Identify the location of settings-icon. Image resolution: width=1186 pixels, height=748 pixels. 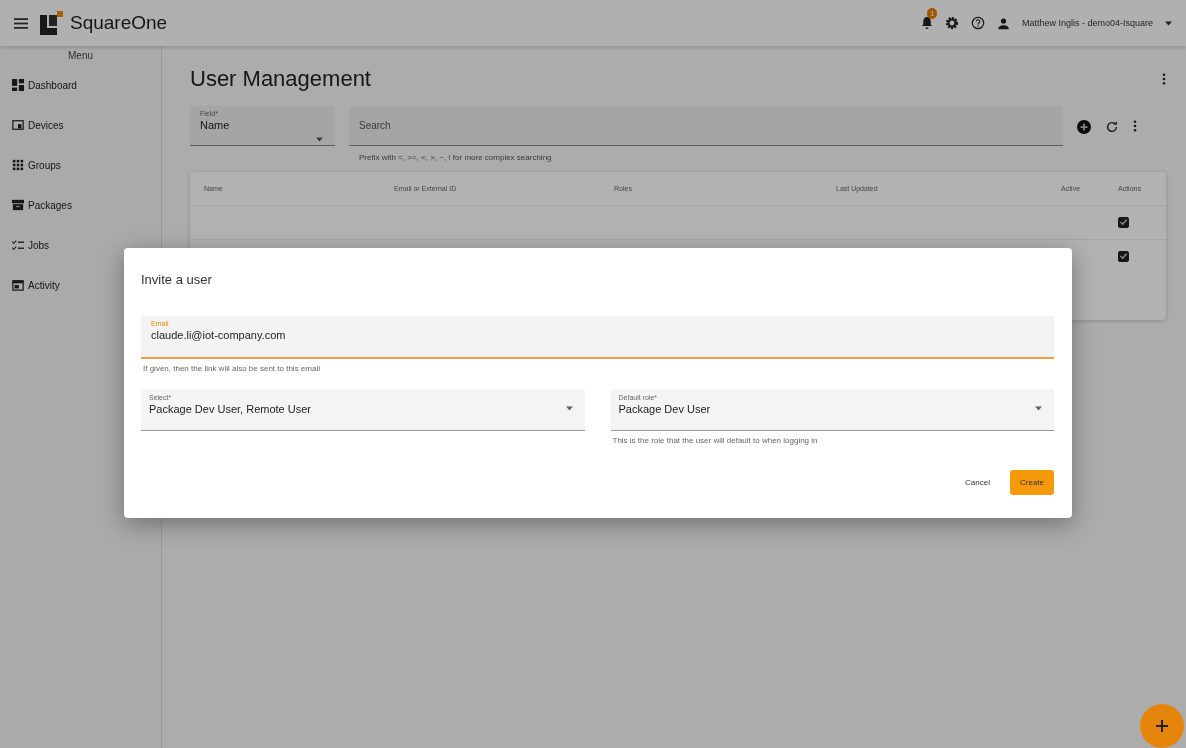
(951, 23).